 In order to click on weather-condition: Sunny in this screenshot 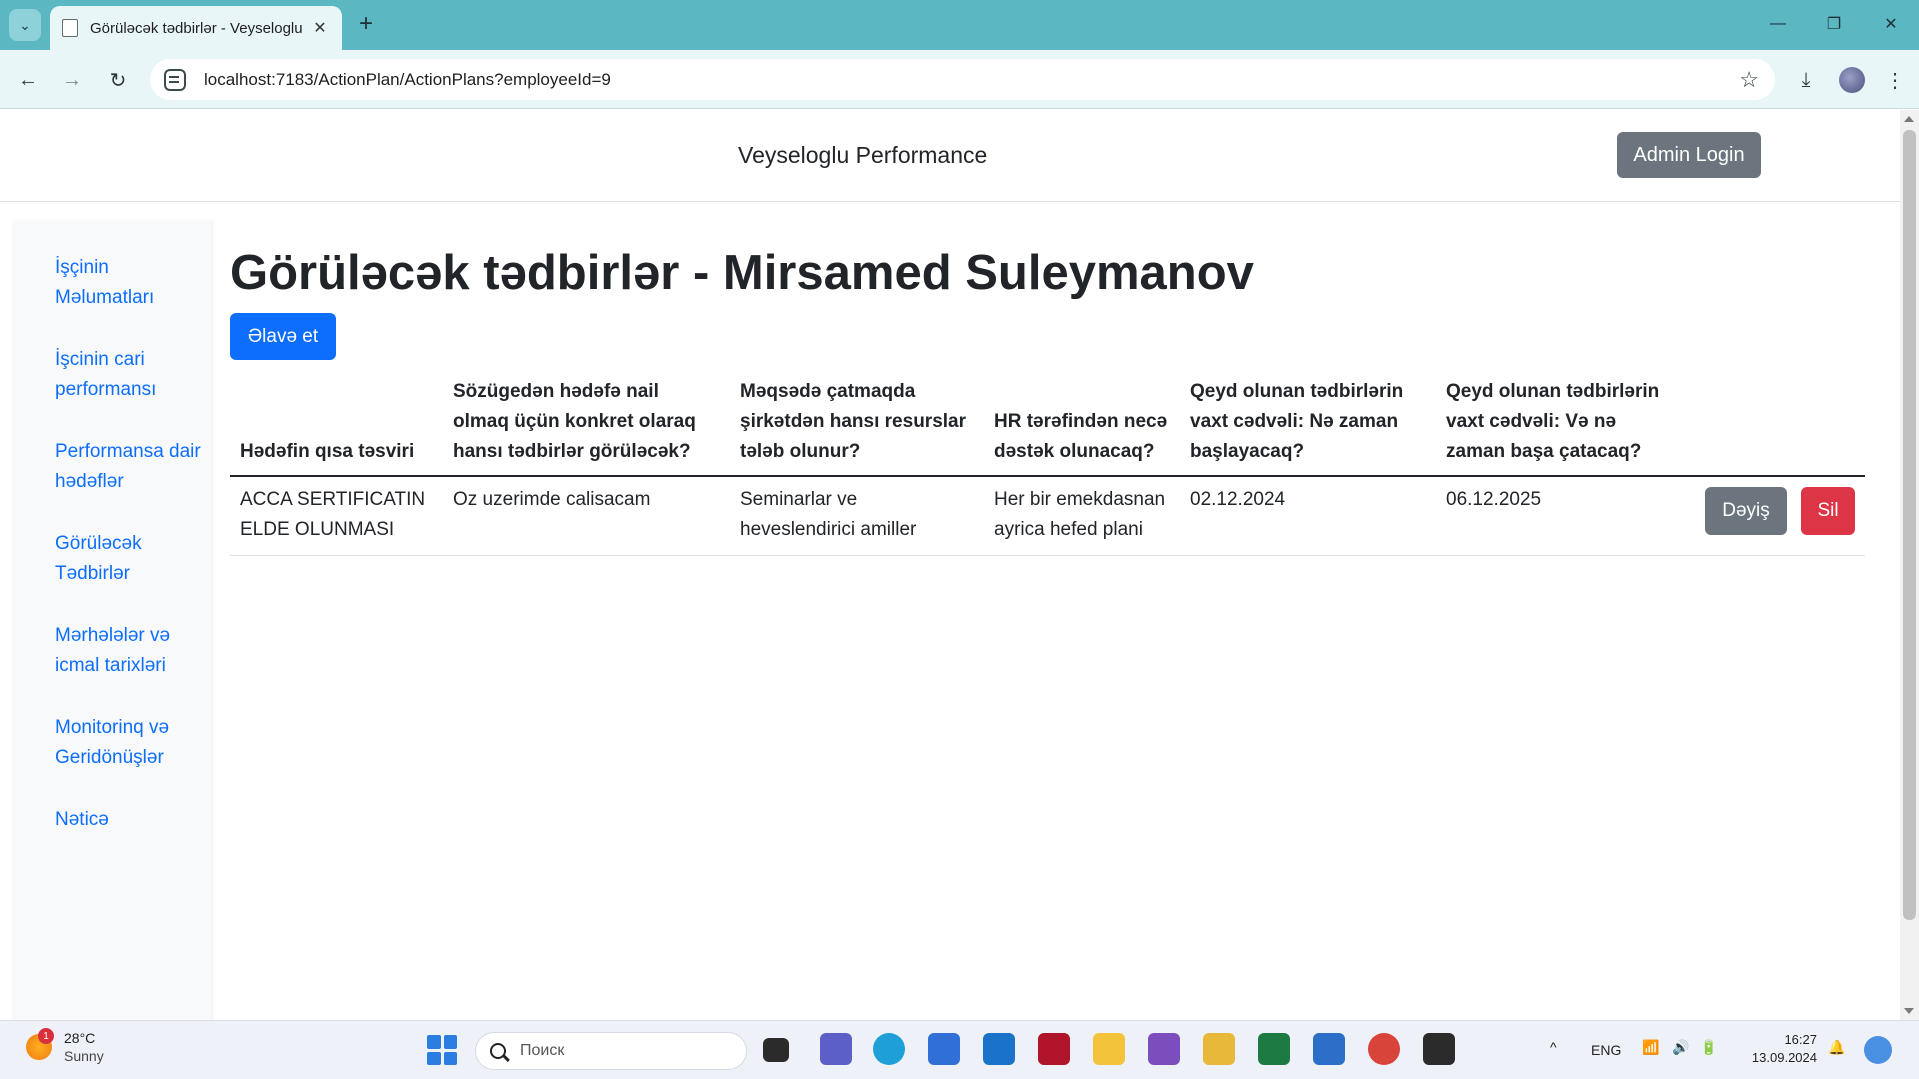, I will do `click(84, 1056)`.